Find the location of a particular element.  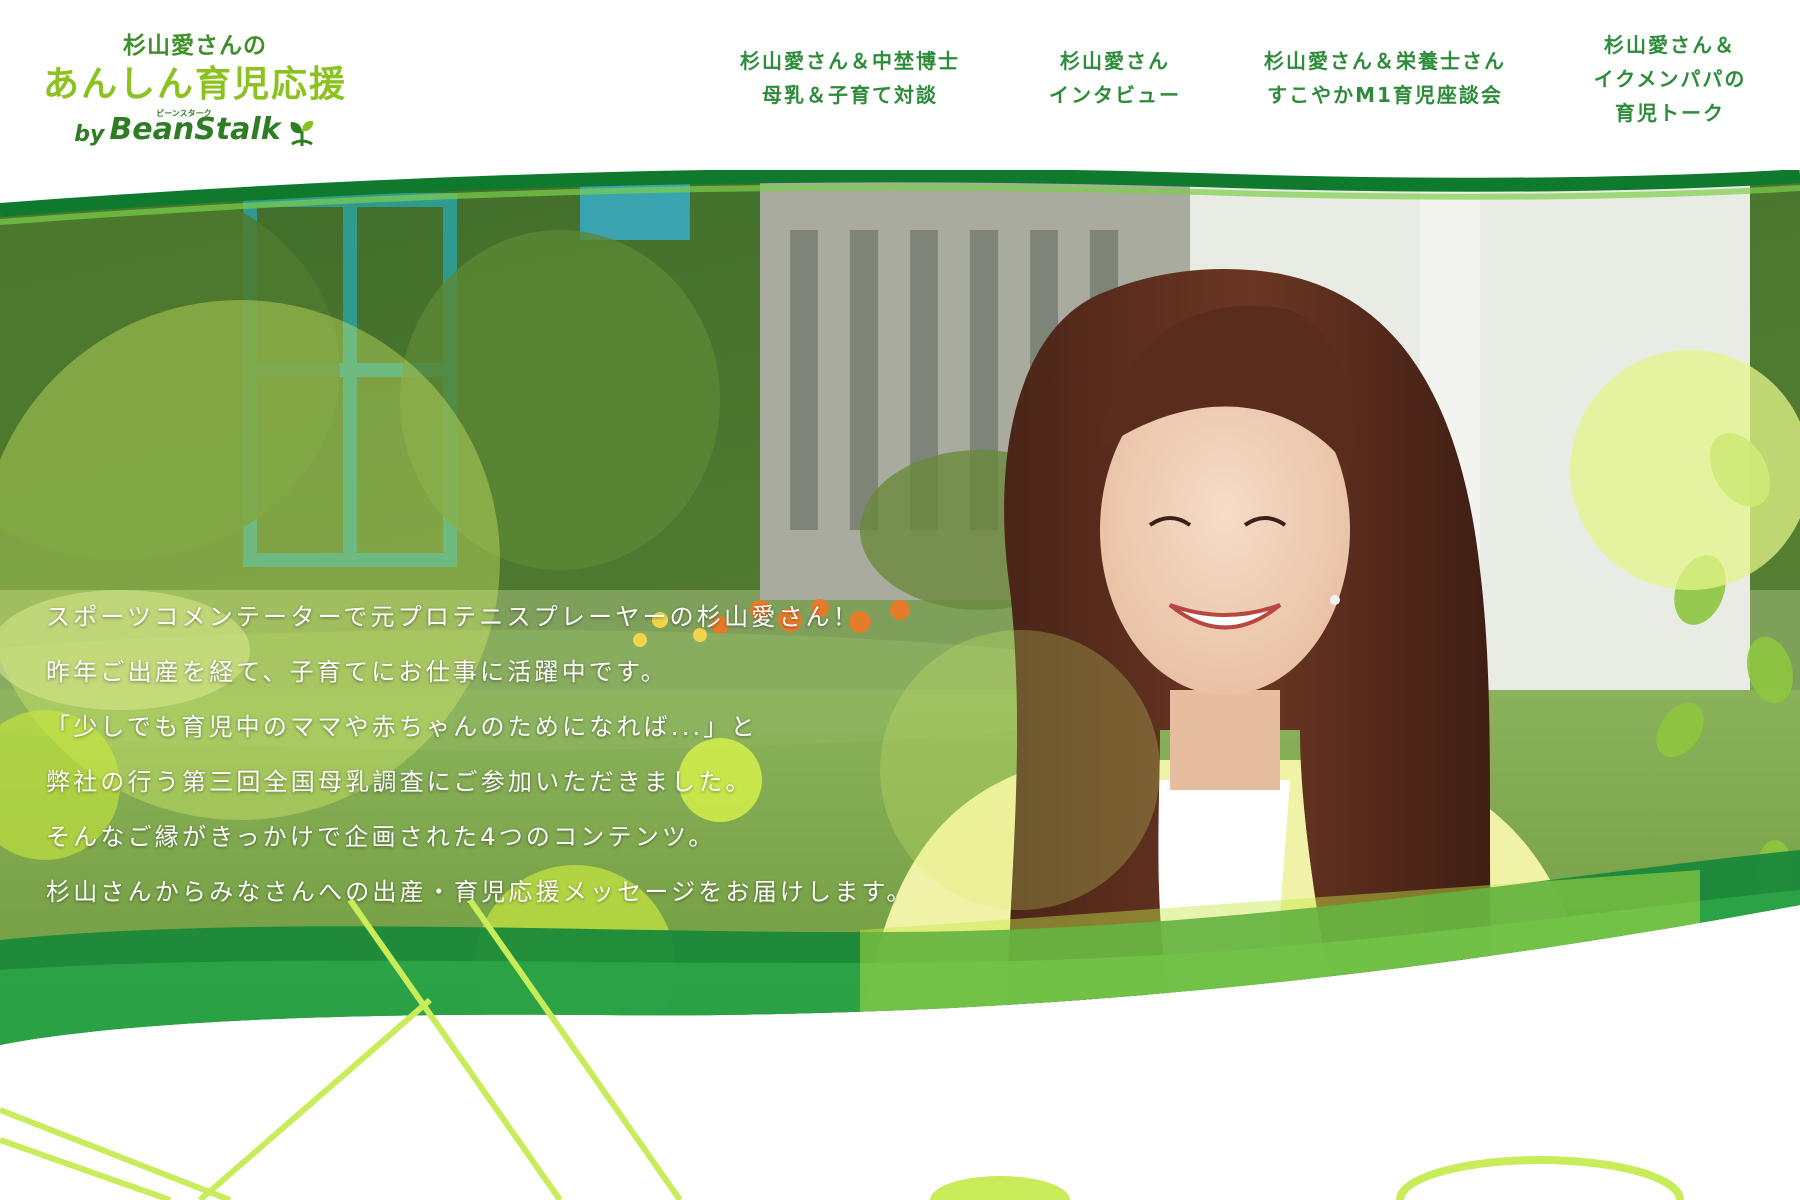

nav-item-label: 母乳＆子育て対談 is located at coordinates (850, 95).